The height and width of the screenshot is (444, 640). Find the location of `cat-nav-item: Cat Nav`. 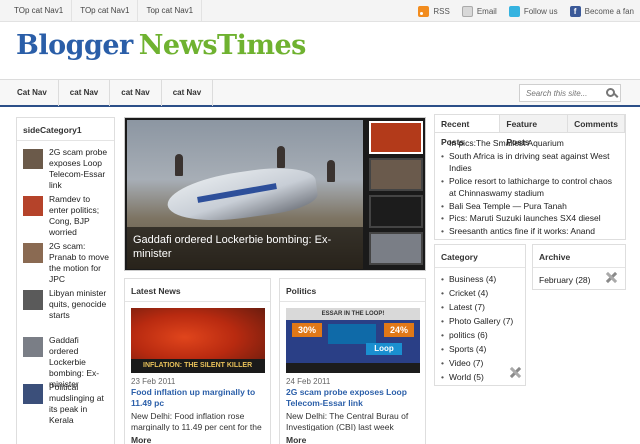

cat-nav-item: Cat Nav is located at coordinates (32, 93).